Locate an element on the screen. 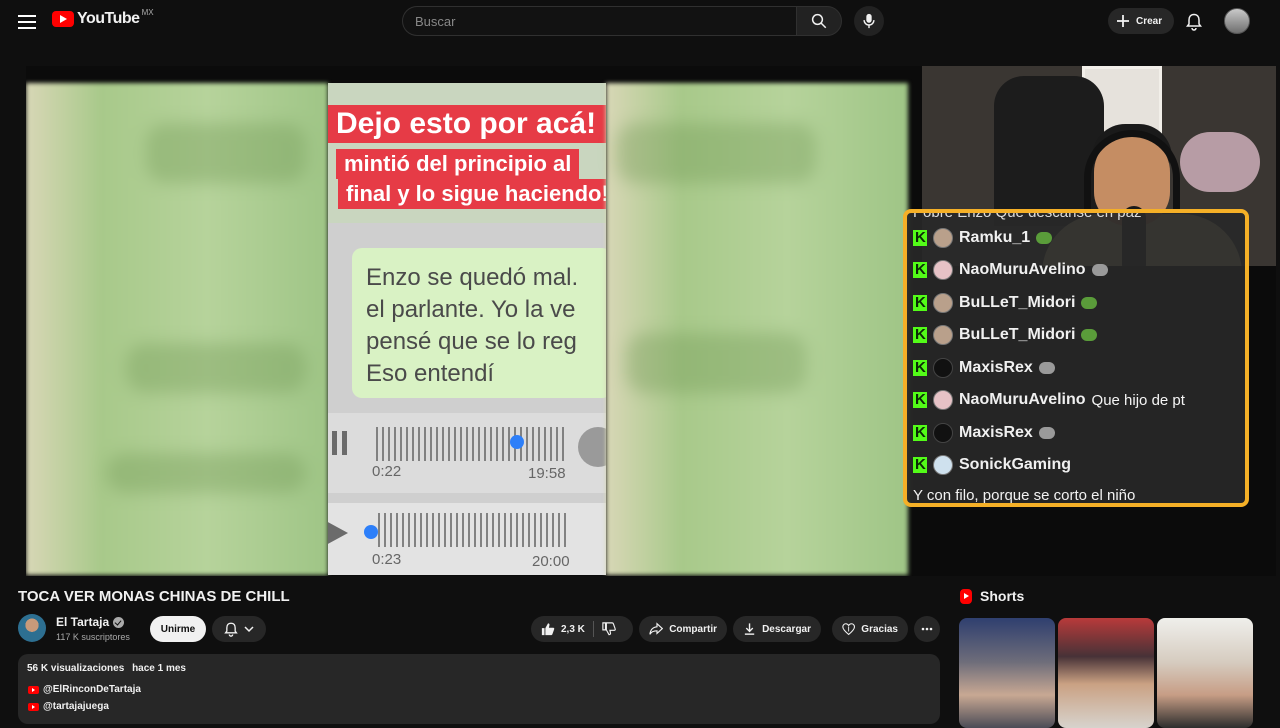  description-link: @tartajajuega is located at coordinates (68, 706).